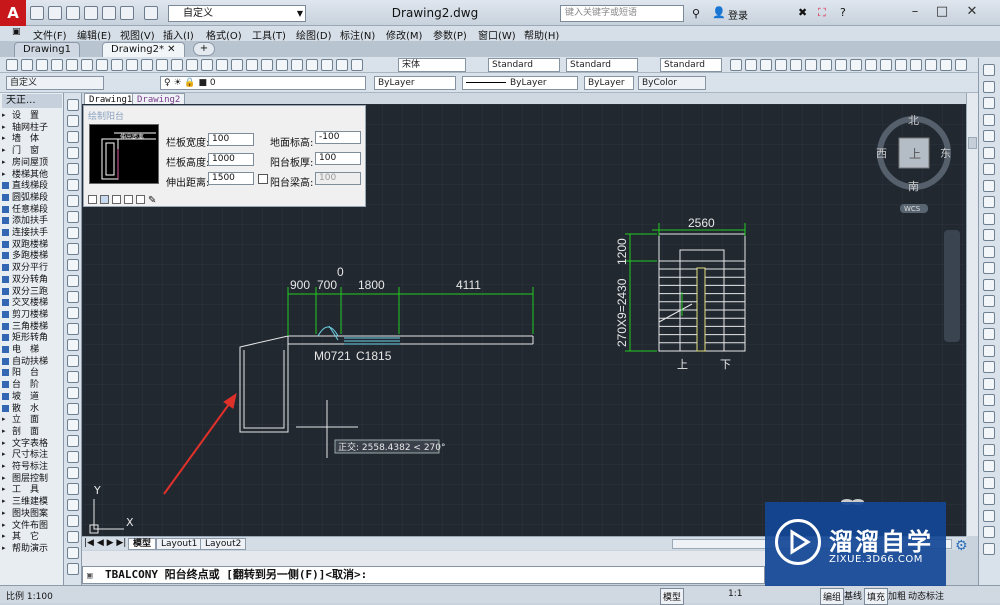  I want to click on panel-item: 矩形转角, so click(32, 338).